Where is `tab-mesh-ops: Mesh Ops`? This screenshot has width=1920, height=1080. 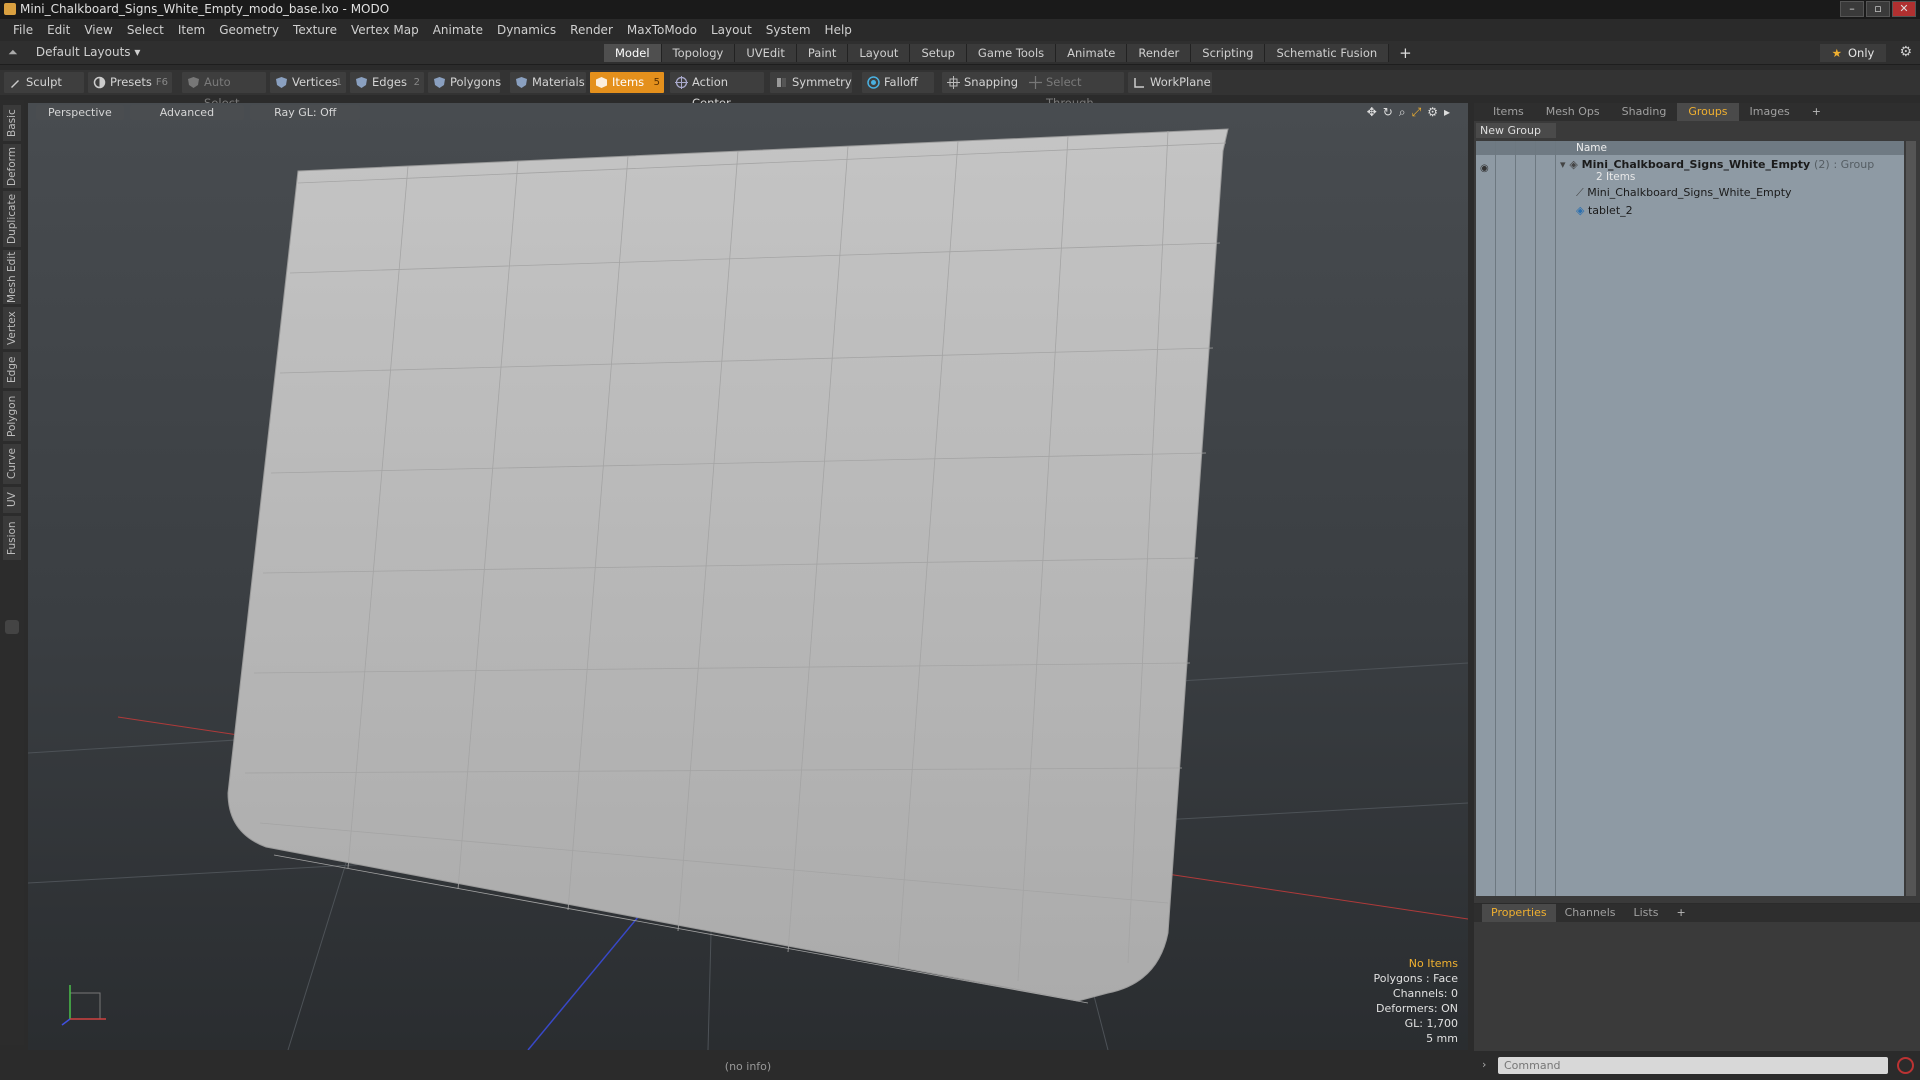
tab-mesh-ops: Mesh Ops is located at coordinates (1573, 112).